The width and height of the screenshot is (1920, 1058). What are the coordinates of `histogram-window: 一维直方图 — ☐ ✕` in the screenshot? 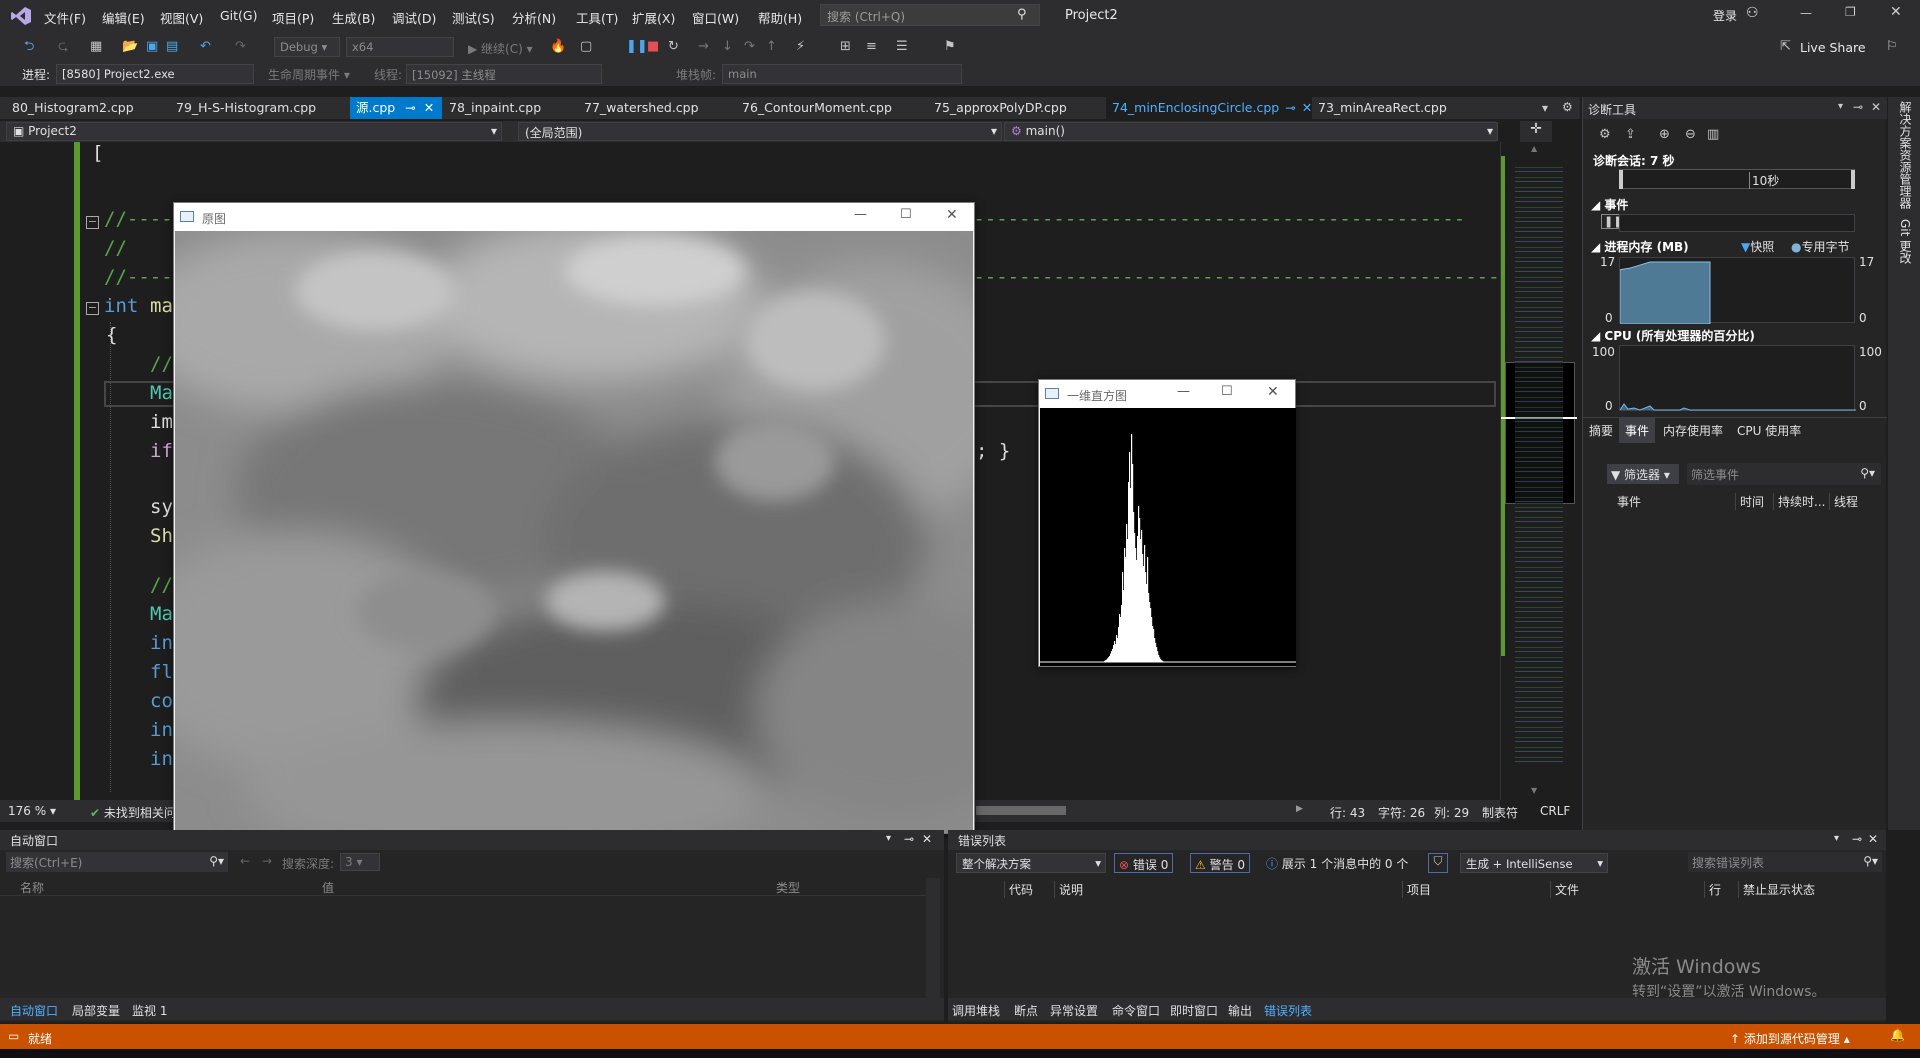 It's located at (1167, 523).